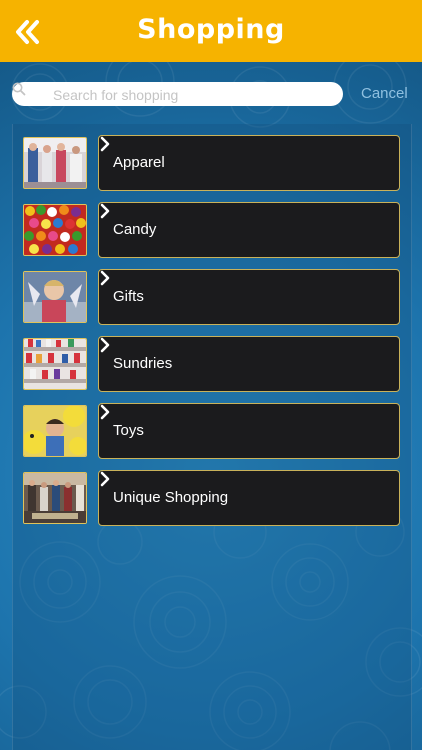  I want to click on cancel-button: Cancel, so click(384, 93).